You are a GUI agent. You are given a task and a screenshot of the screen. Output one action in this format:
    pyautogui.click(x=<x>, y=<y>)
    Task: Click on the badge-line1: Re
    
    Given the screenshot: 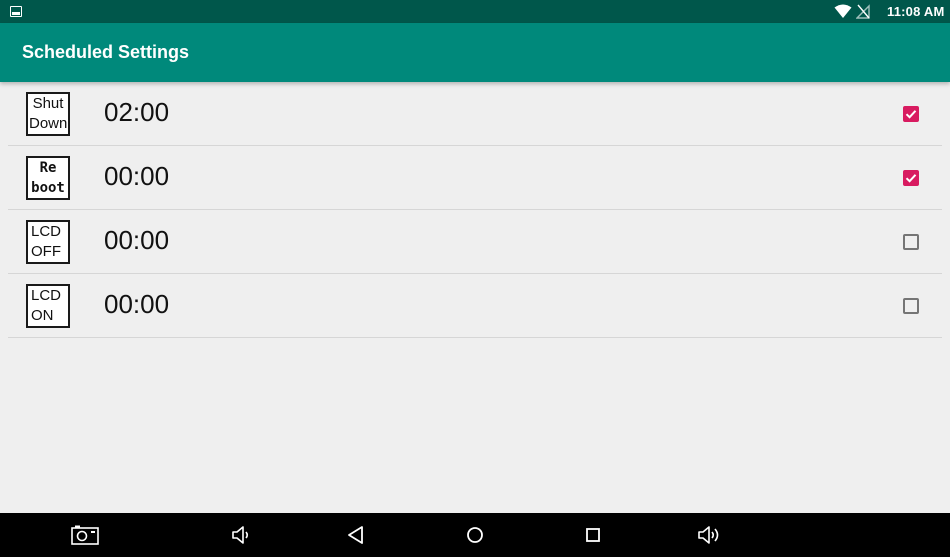 What is the action you would take?
    pyautogui.click(x=48, y=168)
    